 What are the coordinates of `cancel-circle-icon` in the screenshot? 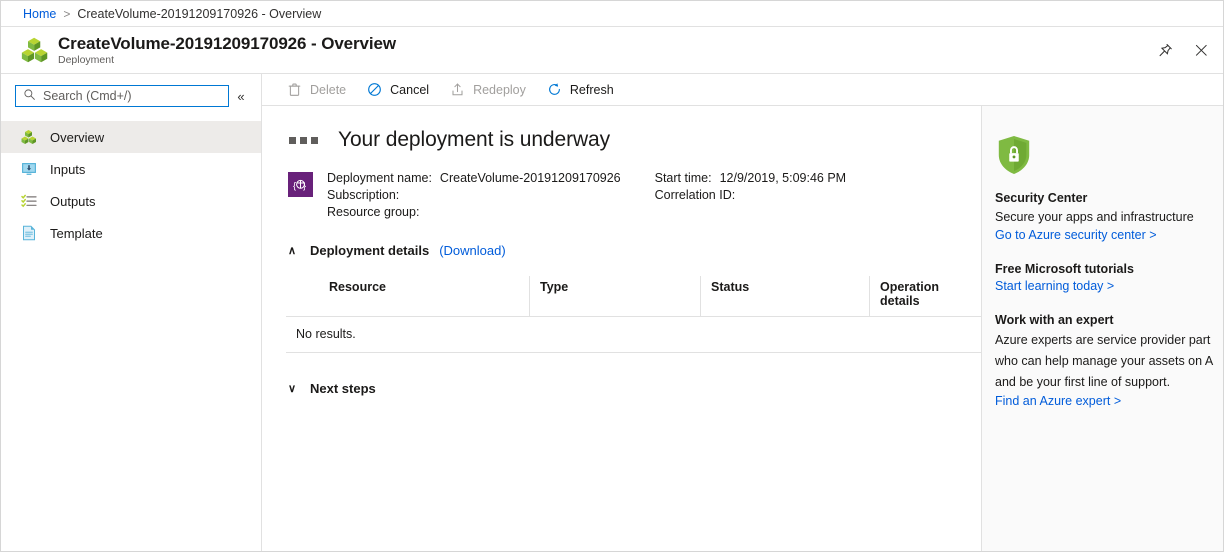 It's located at (374, 89).